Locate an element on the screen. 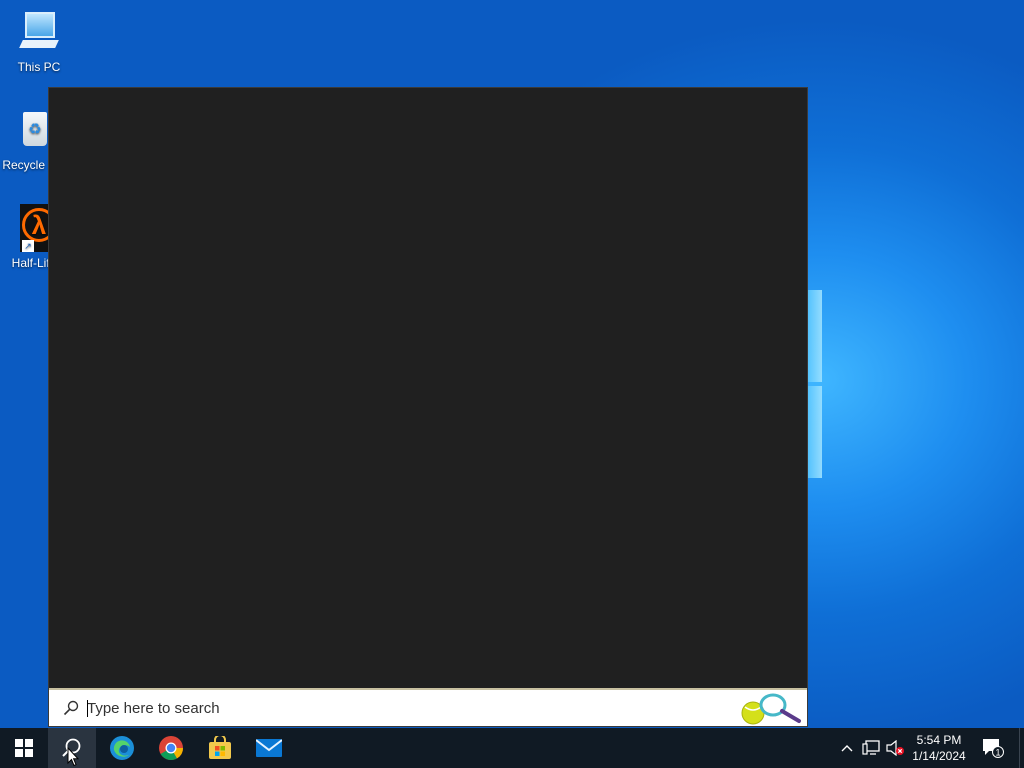 The width and height of the screenshot is (1024, 768). search-icon is located at coordinates (71, 708).